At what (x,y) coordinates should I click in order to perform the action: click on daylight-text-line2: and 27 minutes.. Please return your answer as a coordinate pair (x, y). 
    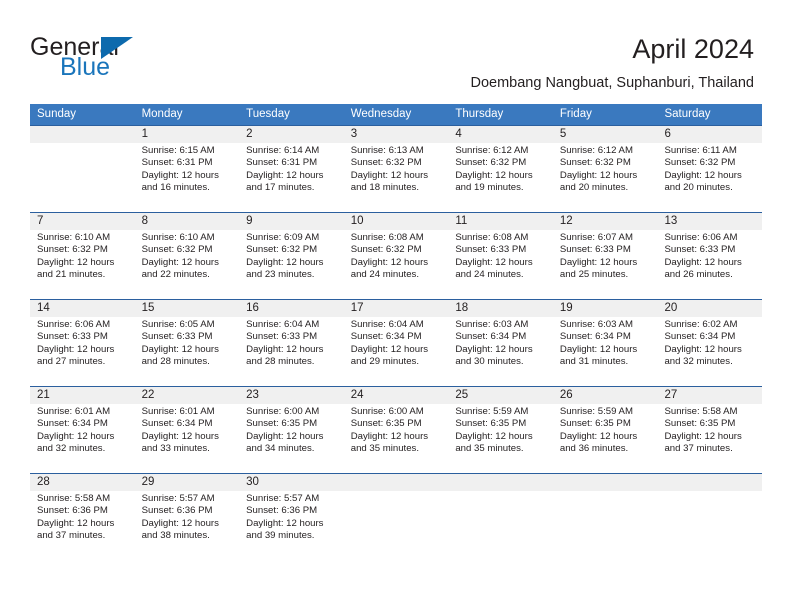
    Looking at the image, I should click on (71, 362).